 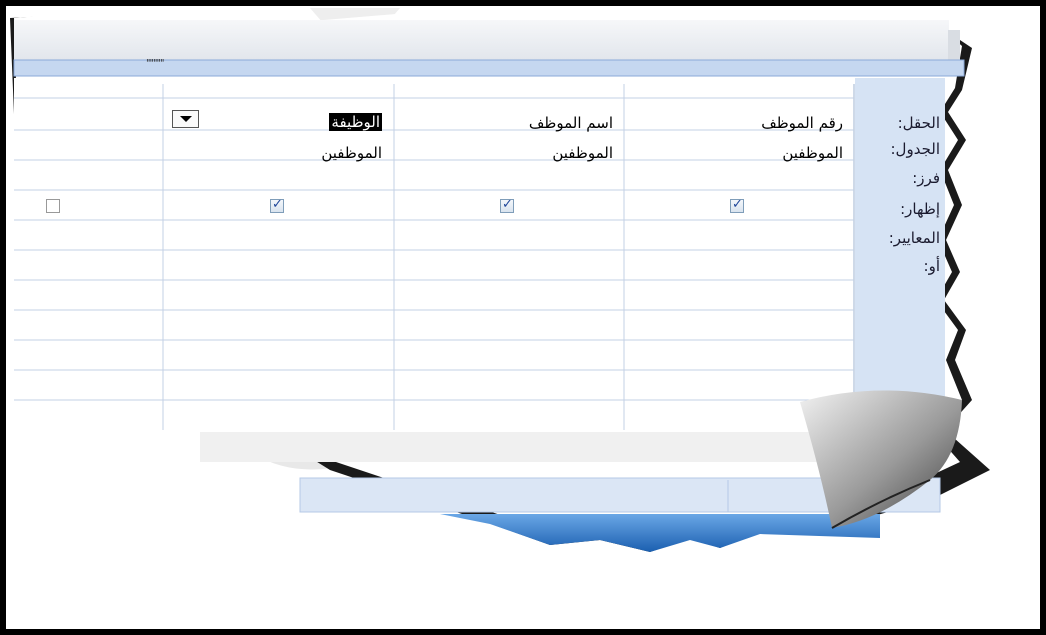 I want to click on row-label-criteria: المعايير:, so click(x=914, y=238).